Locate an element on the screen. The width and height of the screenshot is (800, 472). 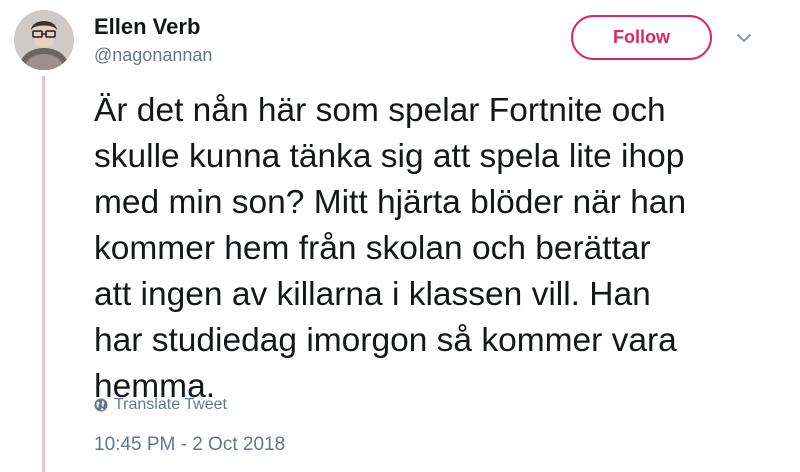
follow-button: Follow is located at coordinates (641, 37).